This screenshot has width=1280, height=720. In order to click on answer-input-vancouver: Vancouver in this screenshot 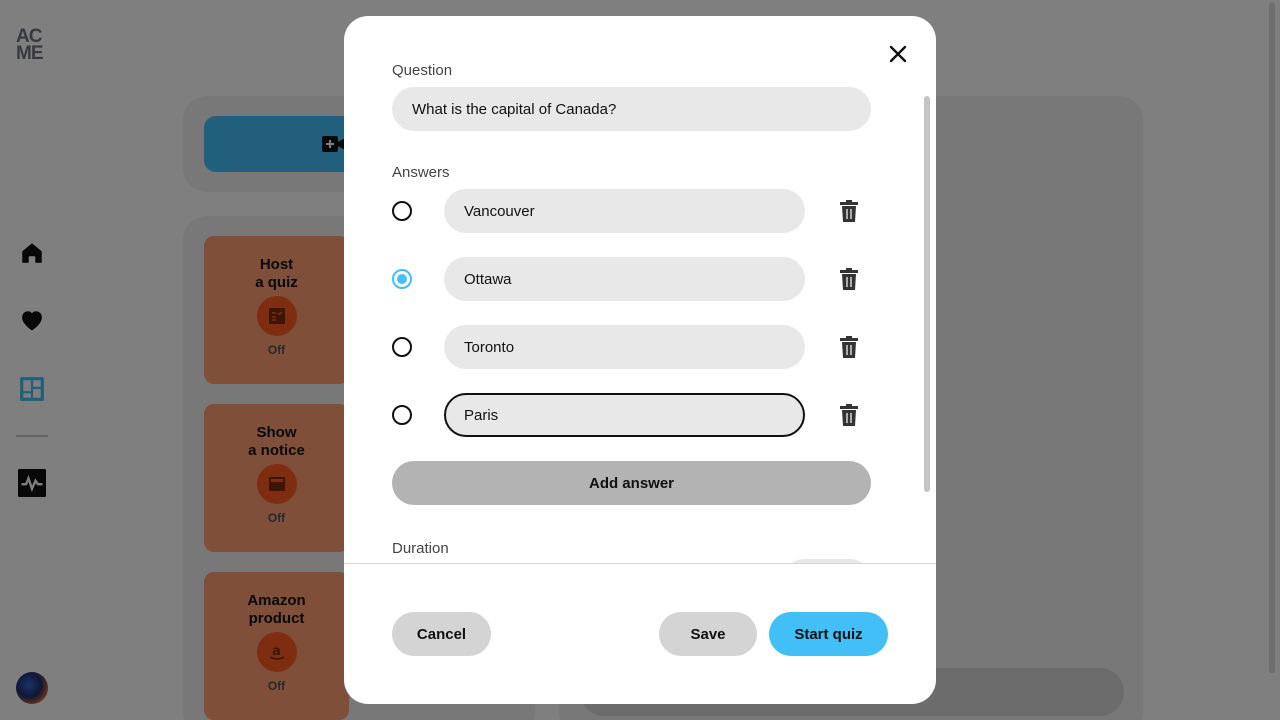, I will do `click(624, 211)`.